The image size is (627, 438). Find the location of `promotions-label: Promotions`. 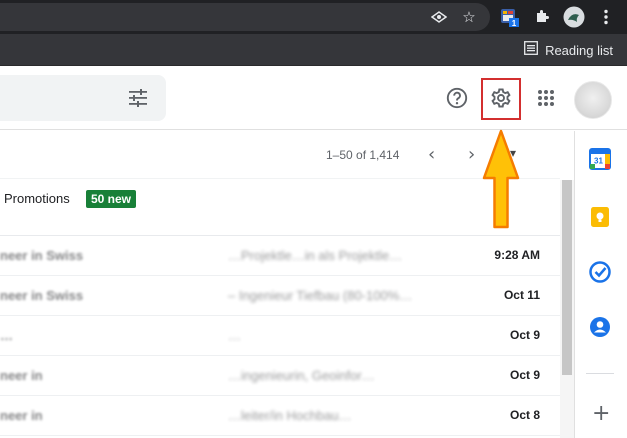

promotions-label: Promotions is located at coordinates (37, 198).